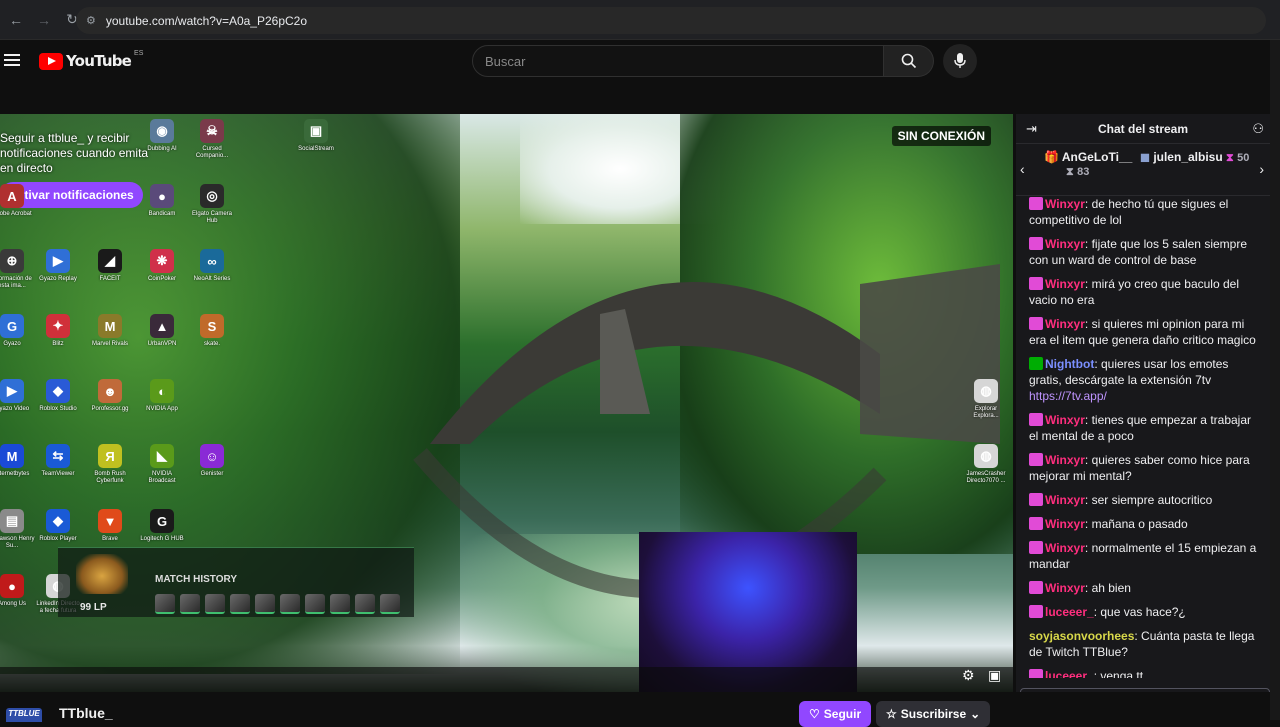 The width and height of the screenshot is (1280, 727). Describe the element at coordinates (18, 201) in the screenshot. I see `desktop-icon: A Adobe Acrobat` at that location.